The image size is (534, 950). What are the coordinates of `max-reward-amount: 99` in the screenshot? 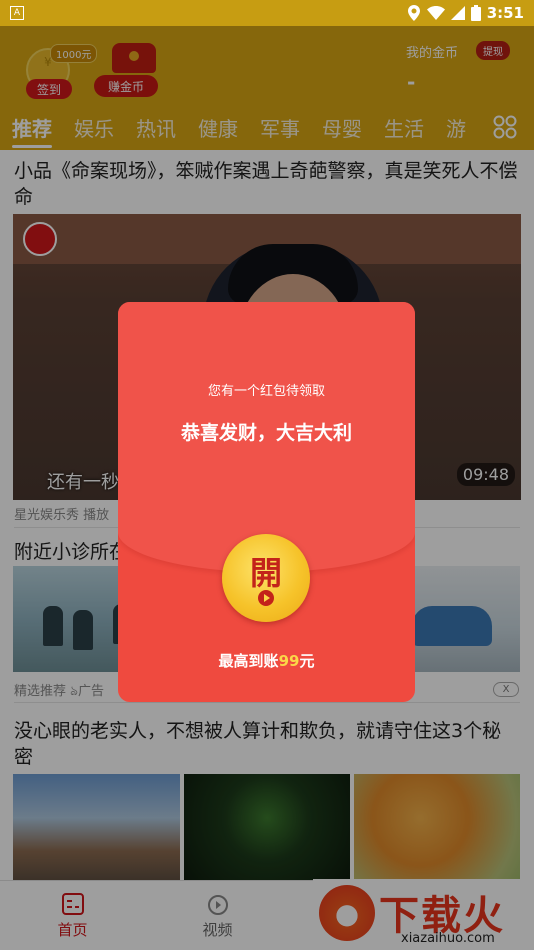 It's located at (289, 661).